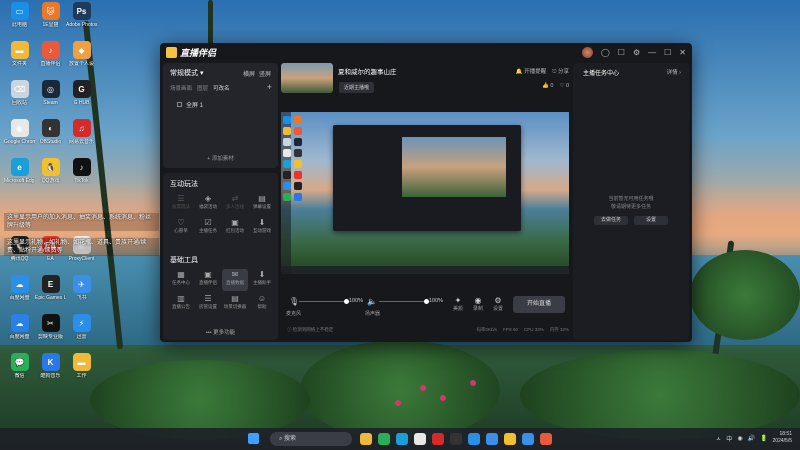 This screenshot has height=450, width=800. What do you see at coordinates (682, 52) in the screenshot?
I see `close-button: ✕` at bounding box center [682, 52].